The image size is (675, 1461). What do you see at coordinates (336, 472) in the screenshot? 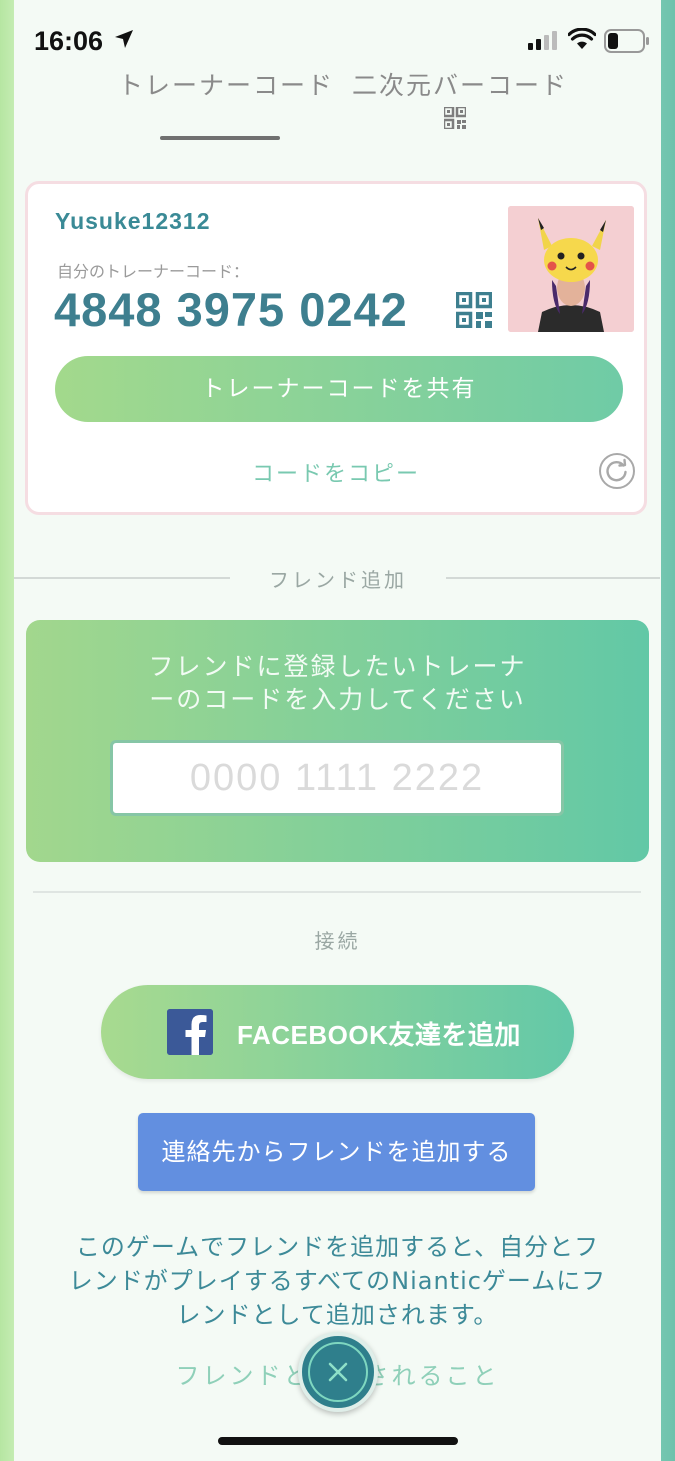
I see `copy-code-link: コードをコピー` at bounding box center [336, 472].